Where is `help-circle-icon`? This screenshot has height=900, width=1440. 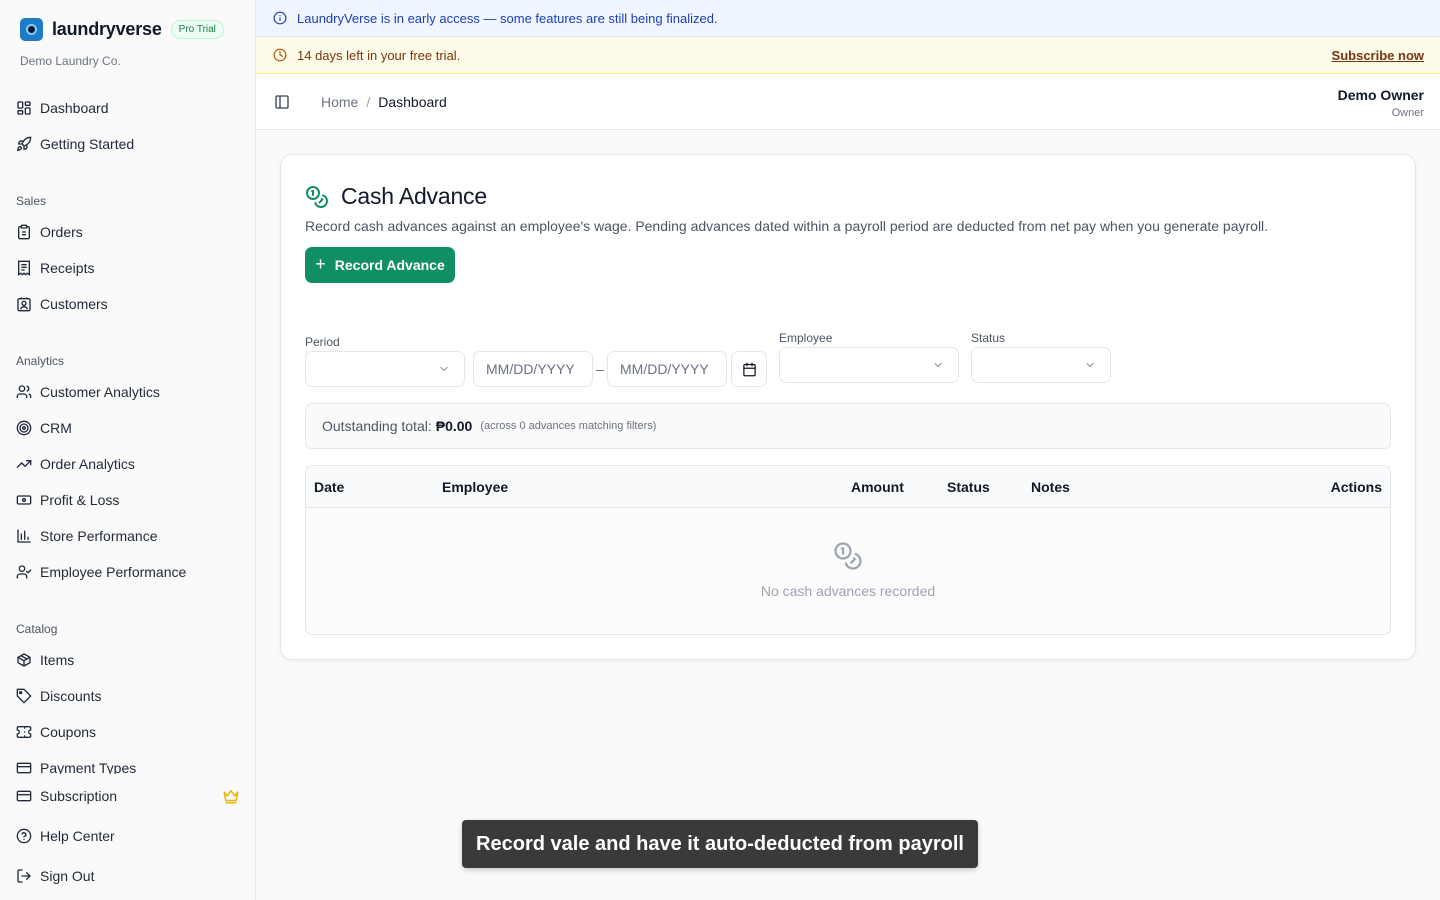
help-circle-icon is located at coordinates (24, 836).